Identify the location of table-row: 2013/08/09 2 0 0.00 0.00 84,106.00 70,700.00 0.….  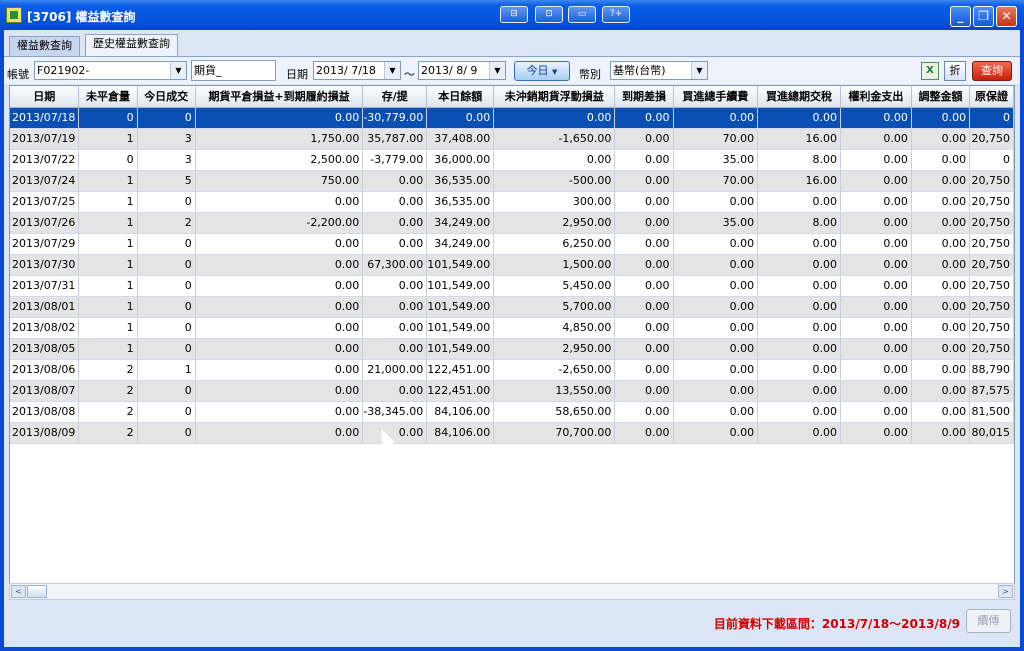
(512, 433).